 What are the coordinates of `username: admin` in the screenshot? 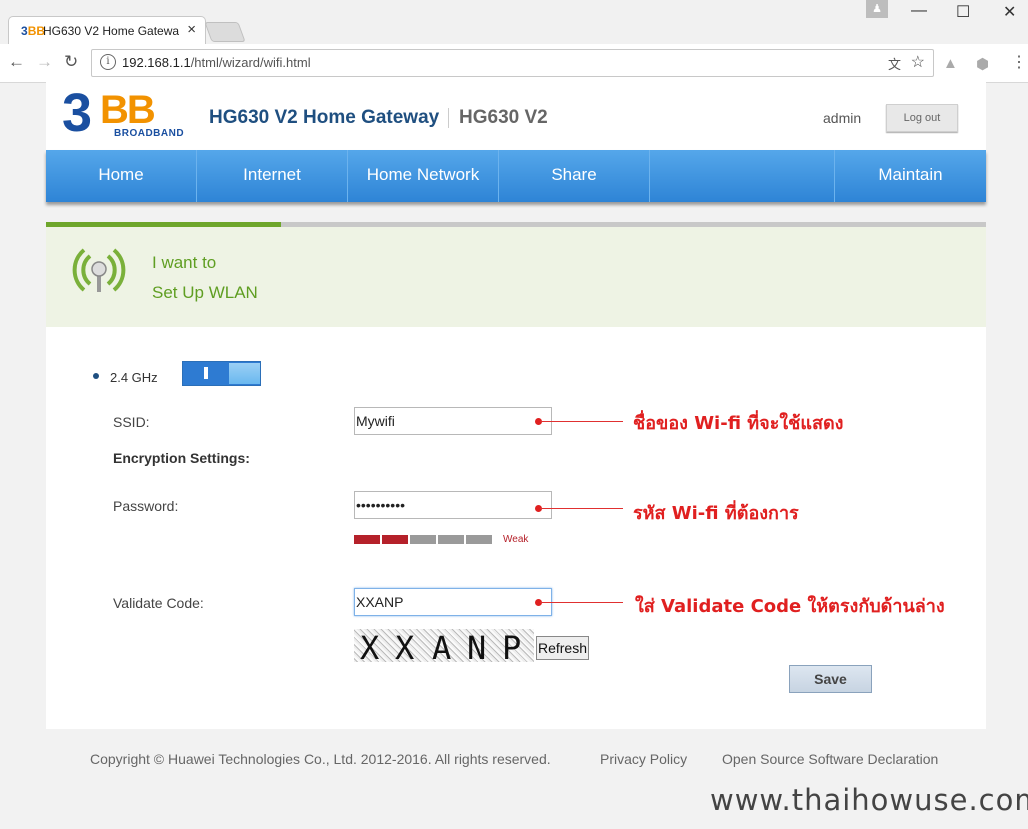 It's located at (842, 118).